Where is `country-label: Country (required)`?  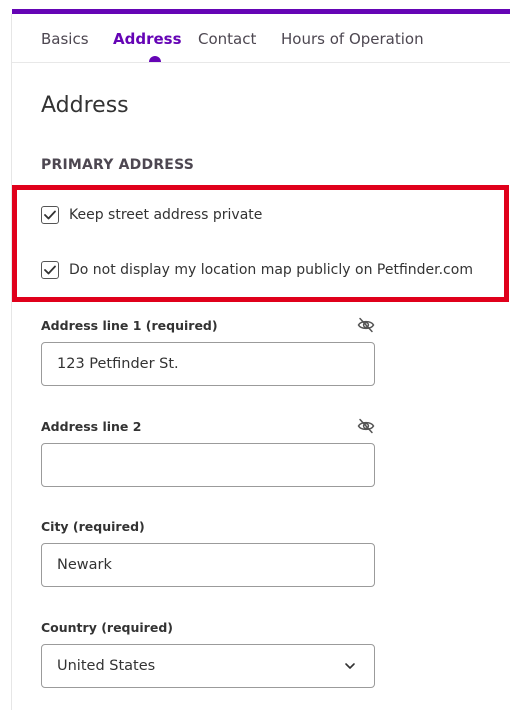 country-label: Country (required) is located at coordinates (107, 627).